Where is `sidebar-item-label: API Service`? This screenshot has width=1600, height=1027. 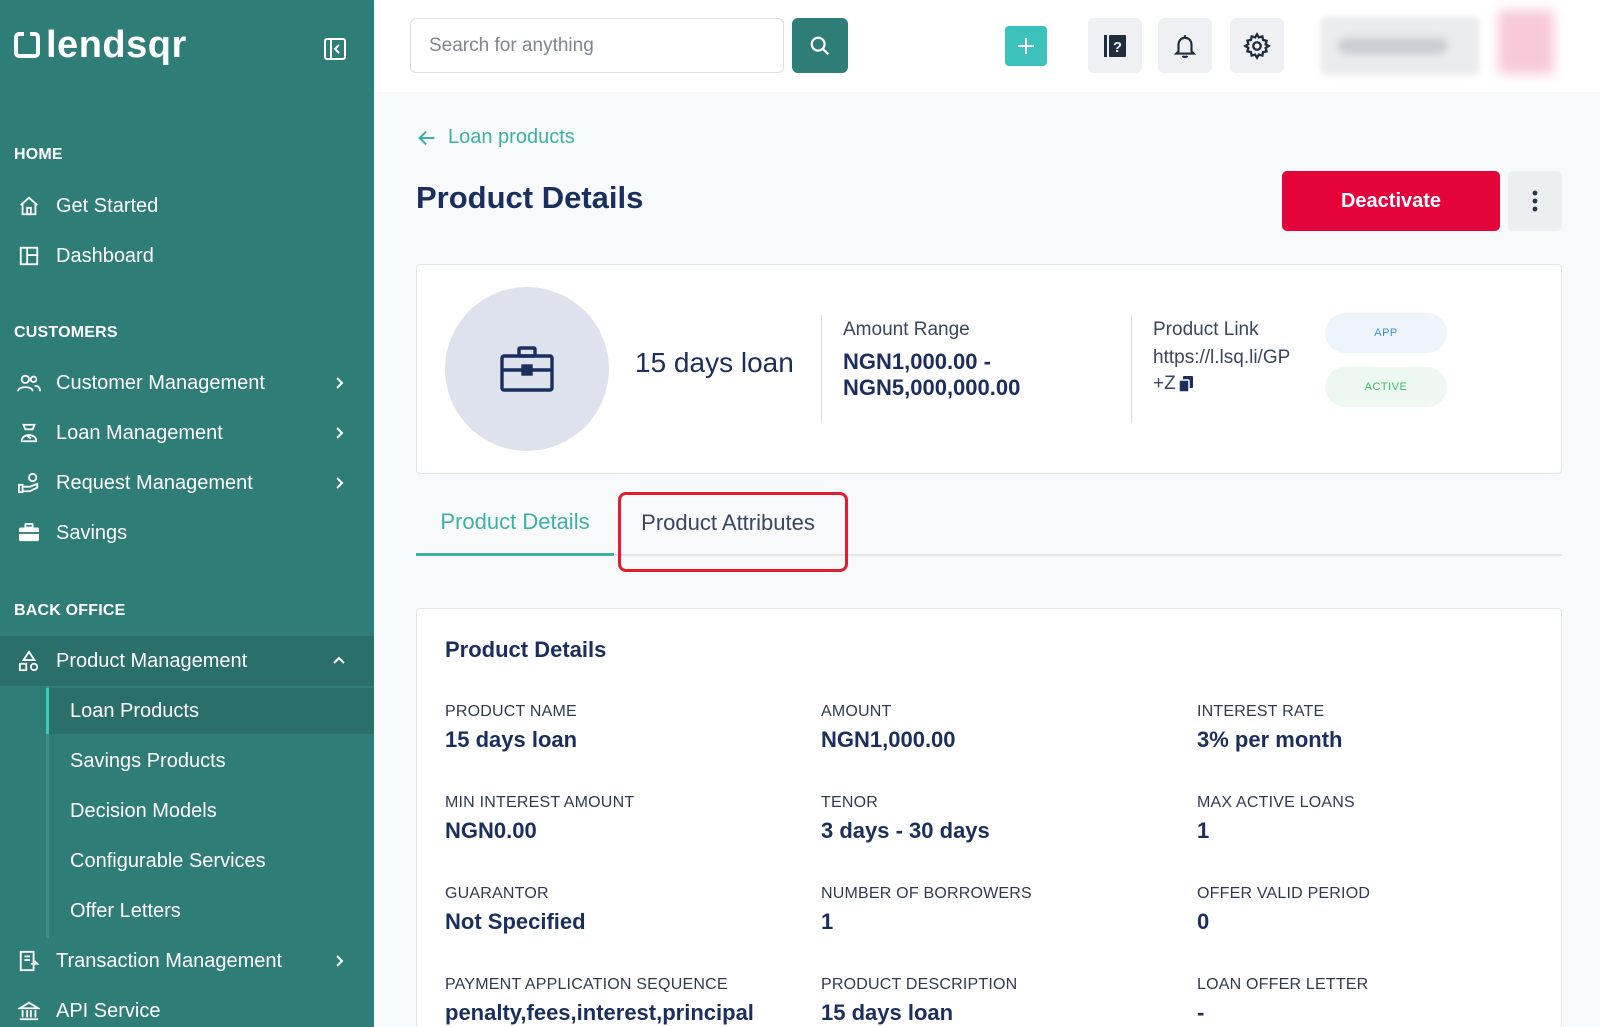 sidebar-item-label: API Service is located at coordinates (108, 1010).